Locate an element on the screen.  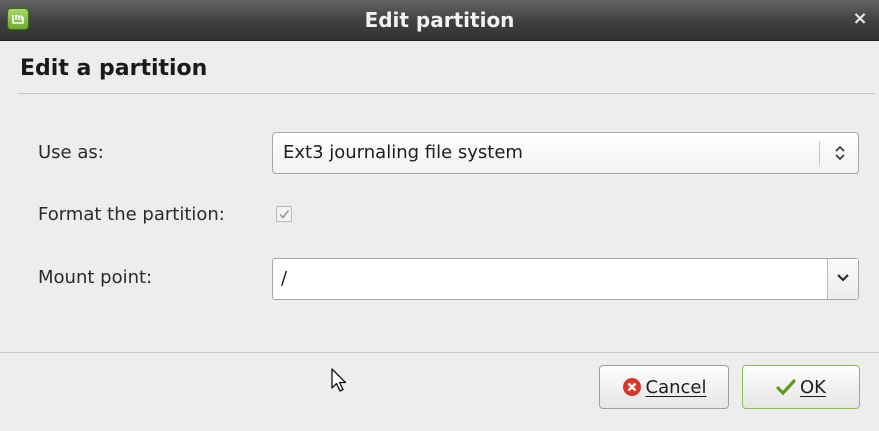
cancel-icon is located at coordinates (631, 387).